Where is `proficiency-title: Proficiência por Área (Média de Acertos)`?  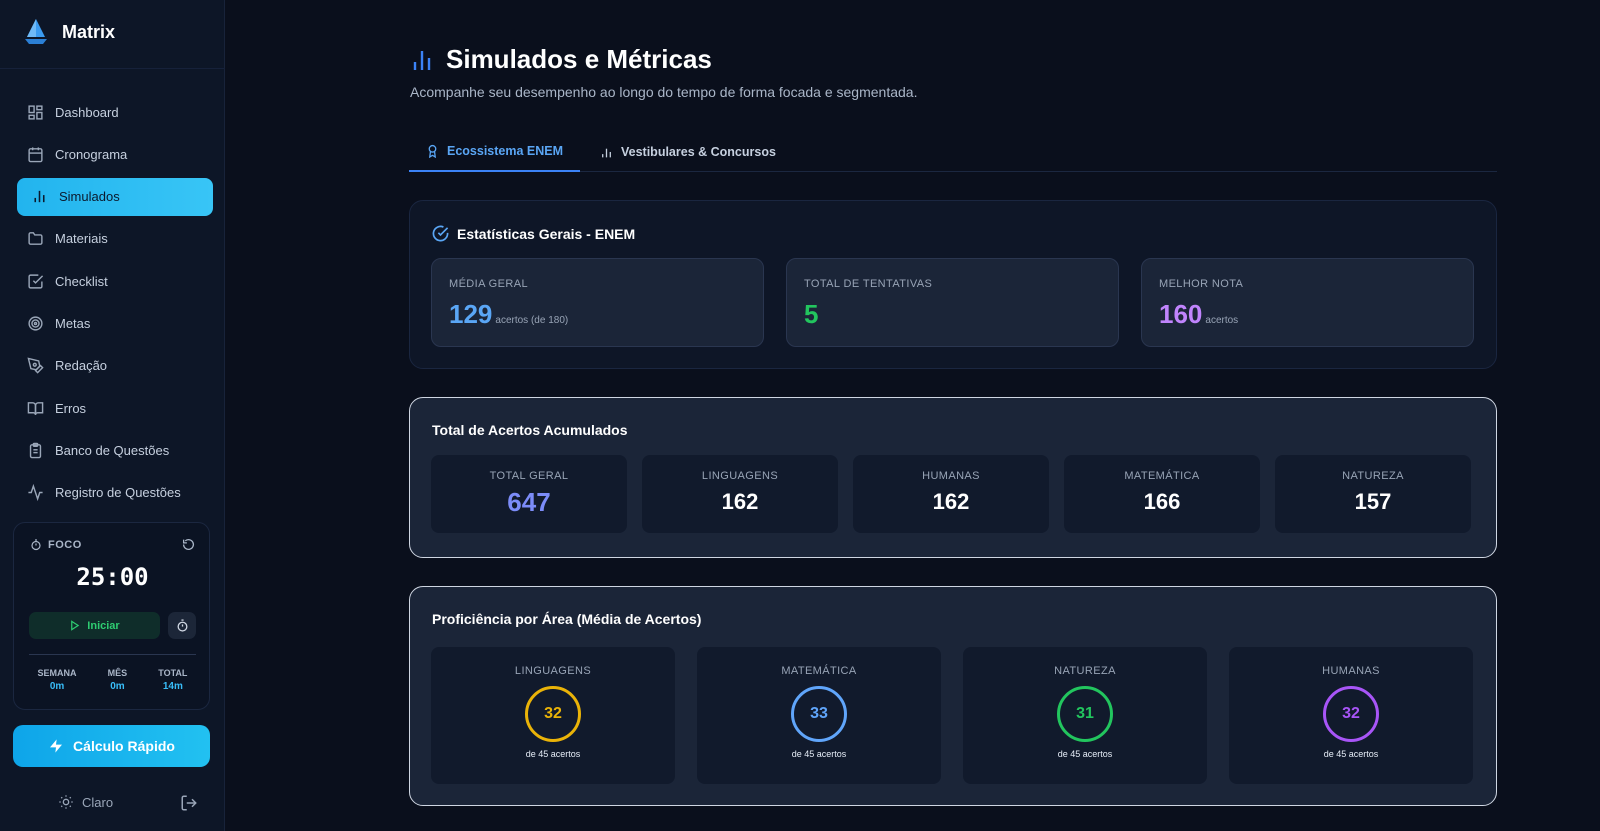 proficiency-title: Proficiência por Área (Média de Acertos) is located at coordinates (567, 619).